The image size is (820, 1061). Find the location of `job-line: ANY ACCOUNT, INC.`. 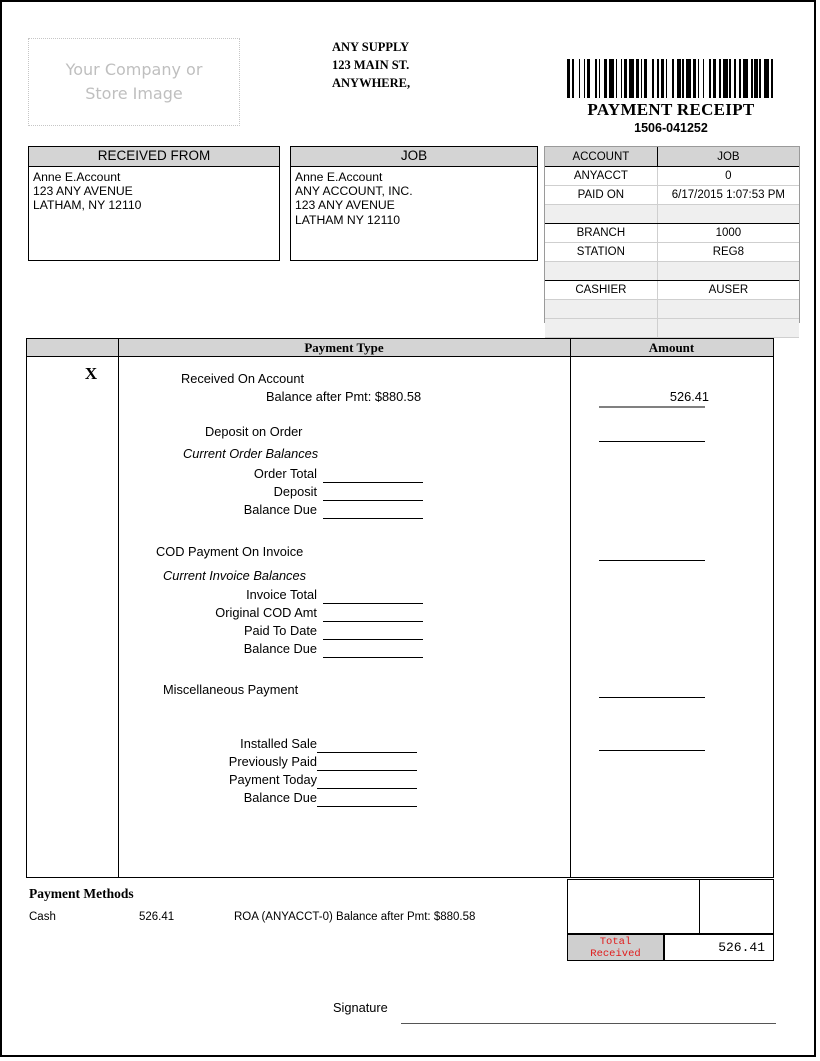

job-line: ANY ACCOUNT, INC. is located at coordinates (354, 191).